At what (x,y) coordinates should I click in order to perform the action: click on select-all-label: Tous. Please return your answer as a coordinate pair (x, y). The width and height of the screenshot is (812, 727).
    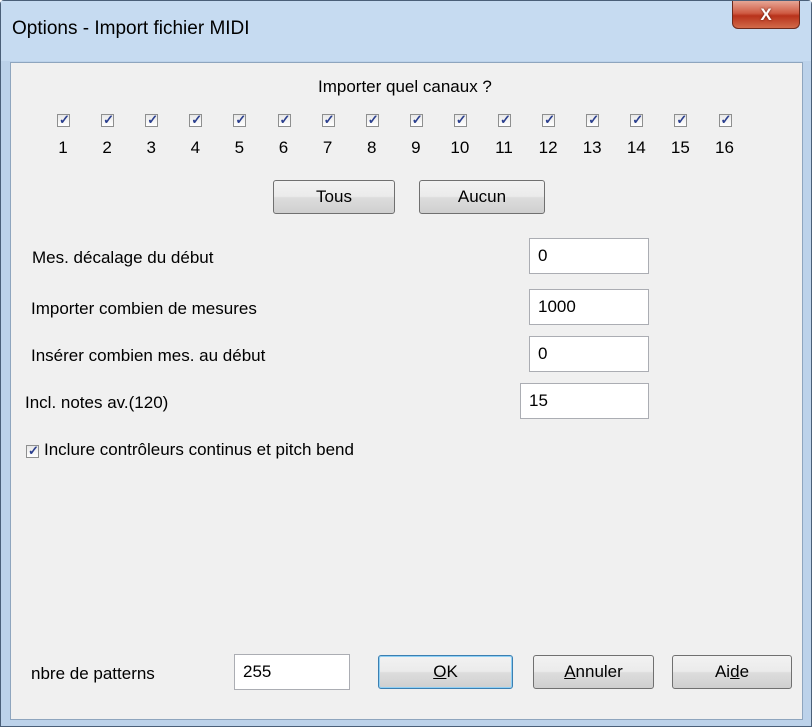
    Looking at the image, I should click on (334, 196).